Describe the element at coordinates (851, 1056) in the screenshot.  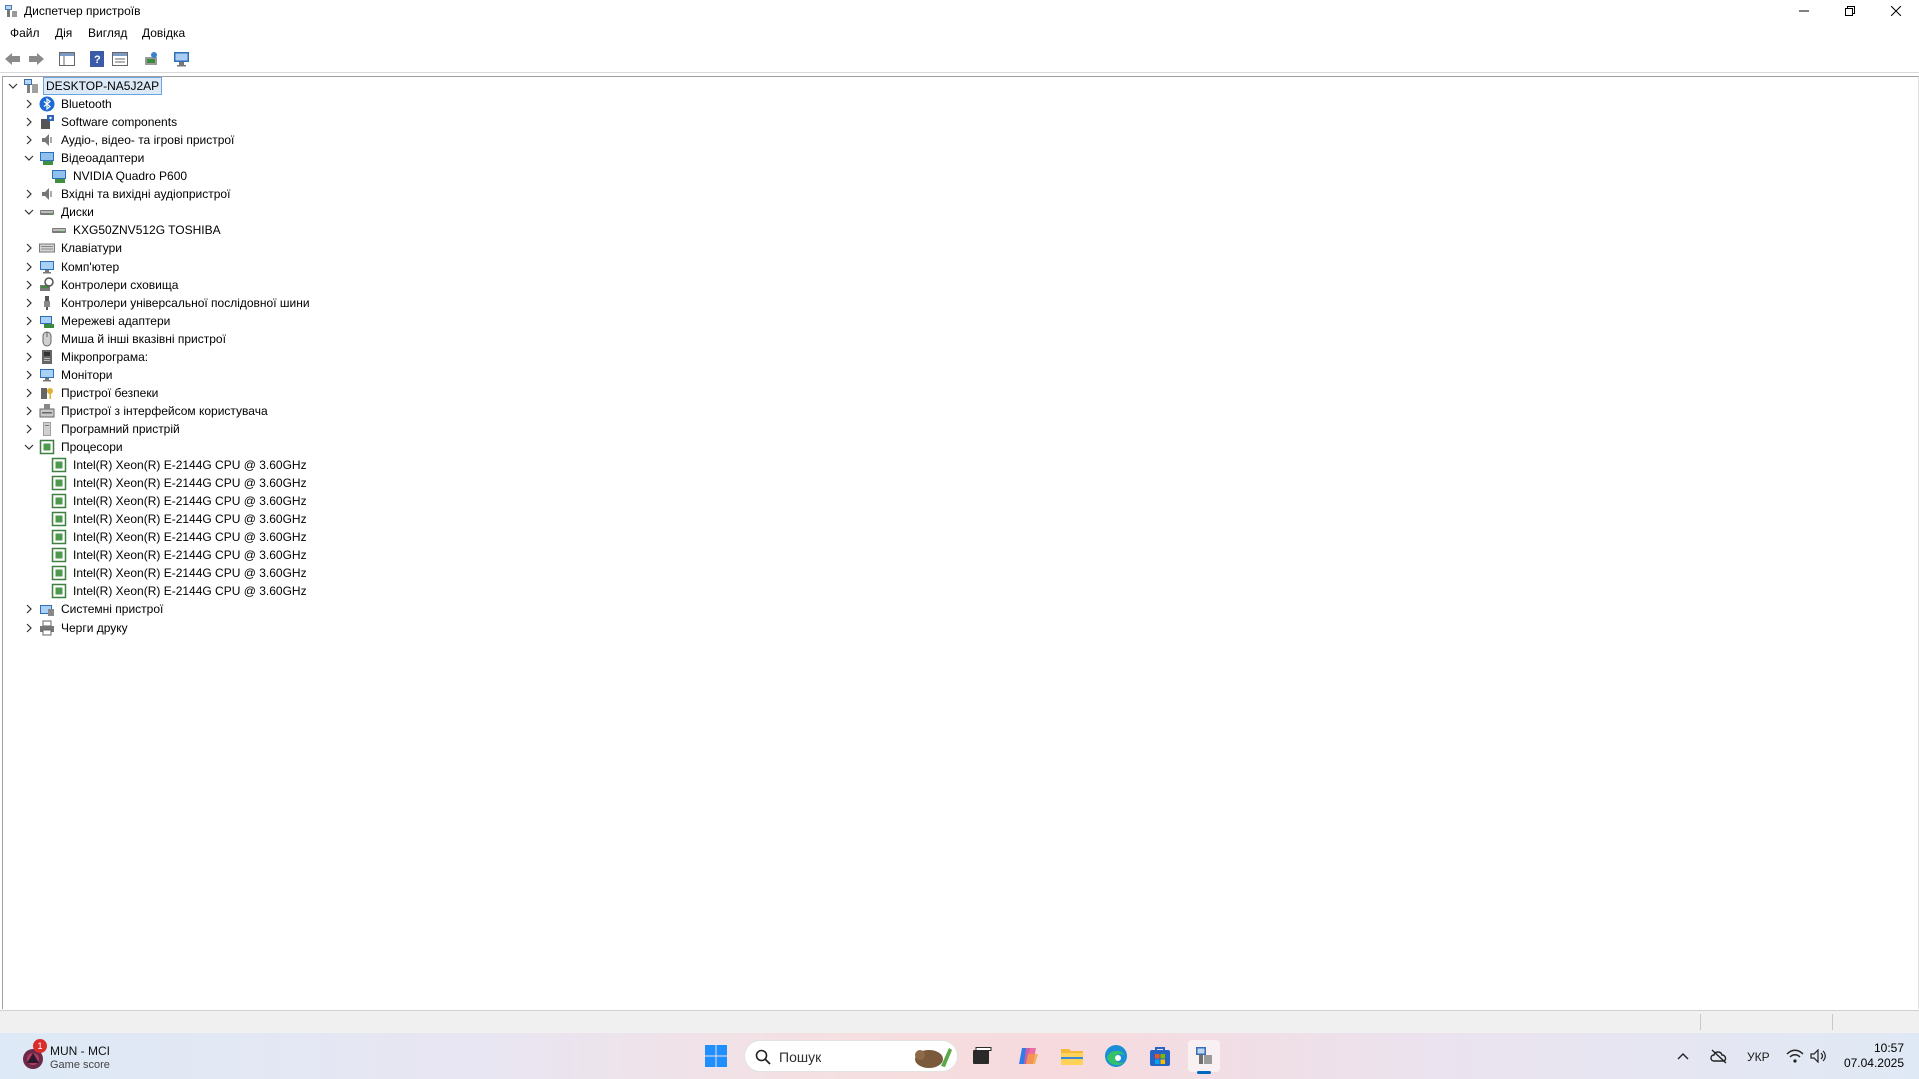
I see `taskbar-search: Пошук` at that location.